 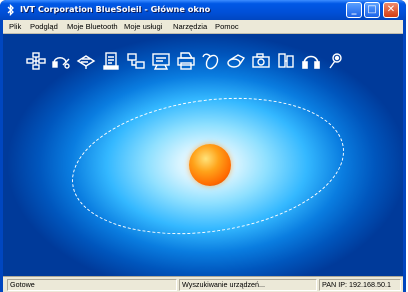 What do you see at coordinates (311, 61) in the screenshot?
I see `headphones-icon` at bounding box center [311, 61].